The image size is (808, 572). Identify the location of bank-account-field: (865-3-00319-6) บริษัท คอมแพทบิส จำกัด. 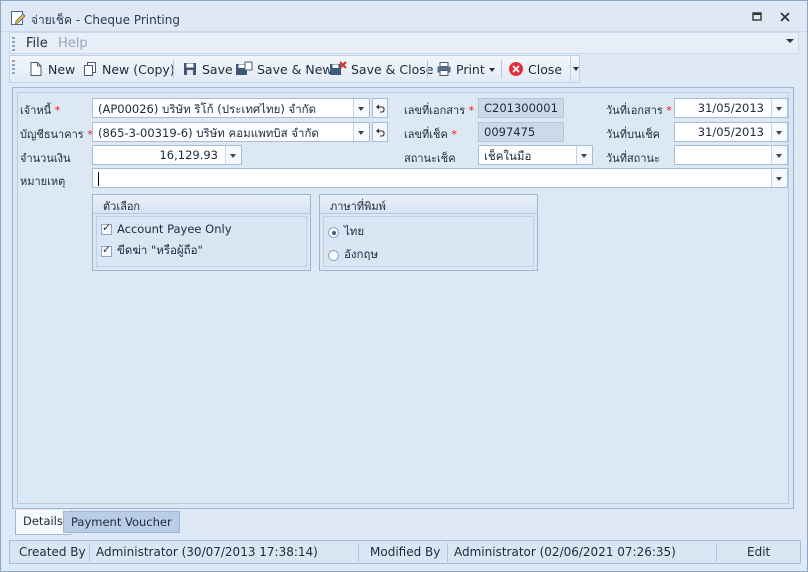
(231, 132).